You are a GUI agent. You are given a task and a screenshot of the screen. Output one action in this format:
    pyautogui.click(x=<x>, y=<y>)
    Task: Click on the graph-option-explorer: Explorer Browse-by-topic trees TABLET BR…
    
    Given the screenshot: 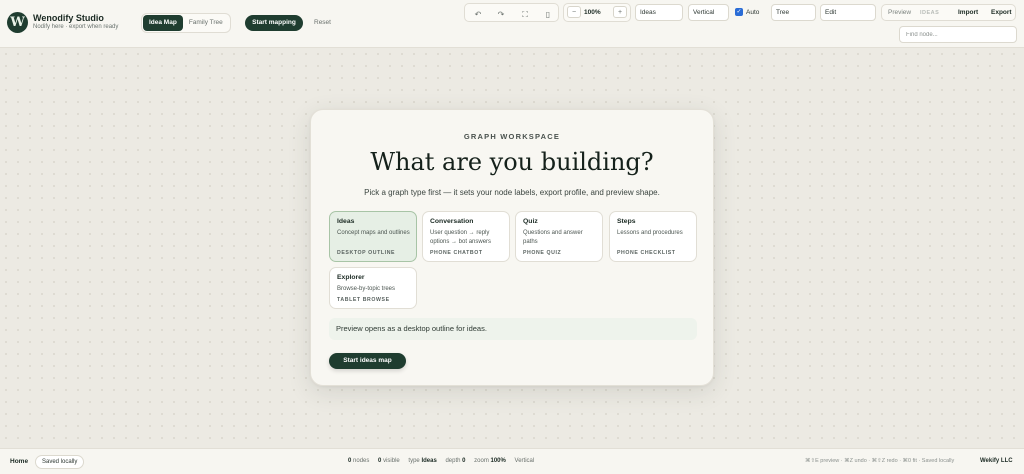 What is the action you would take?
    pyautogui.click(x=373, y=288)
    